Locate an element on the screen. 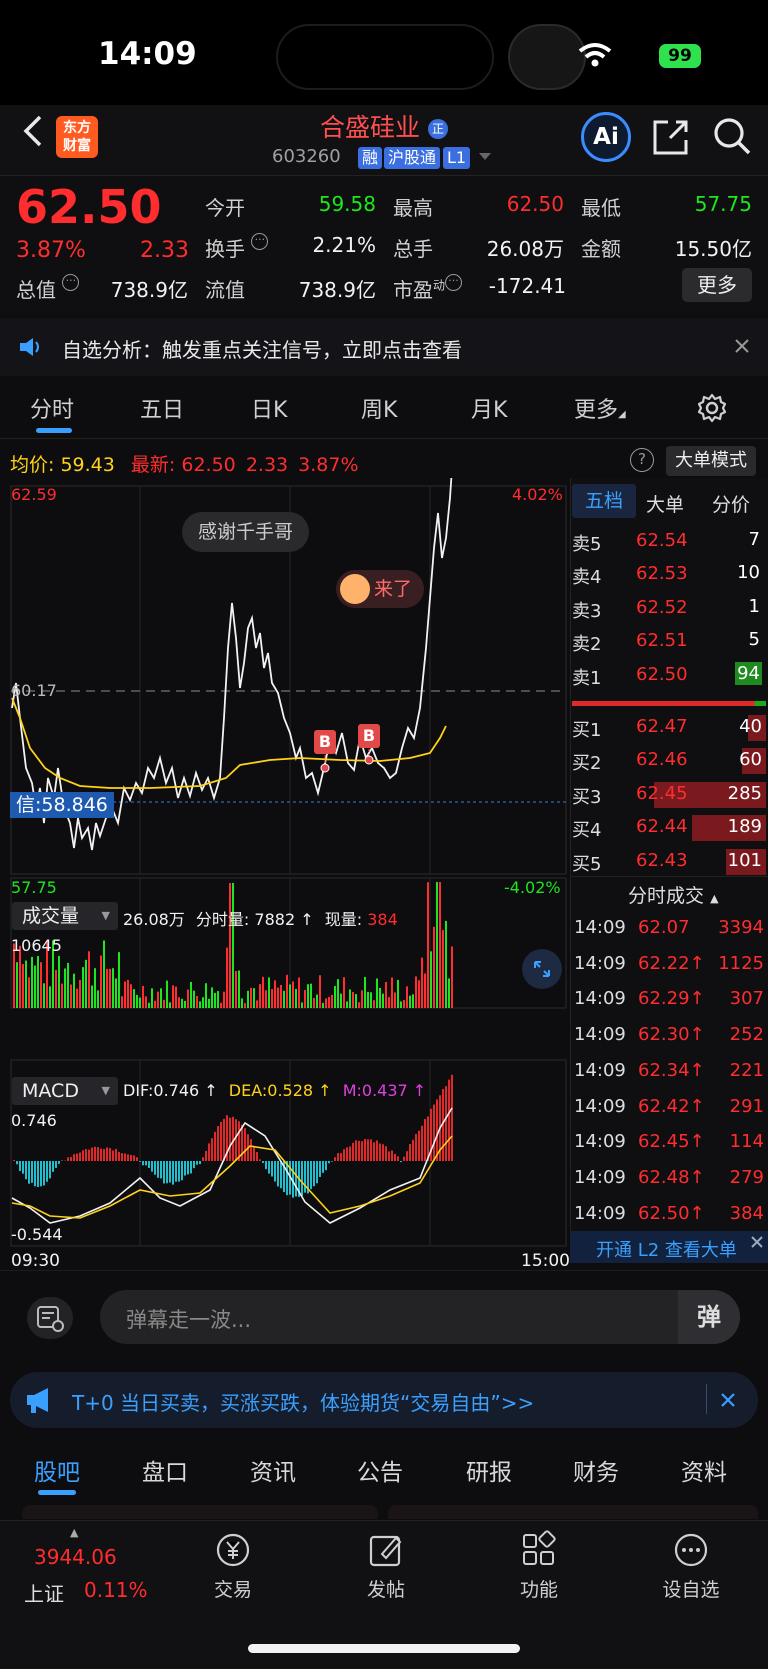  last-price: 62.50 is located at coordinates (89, 207).